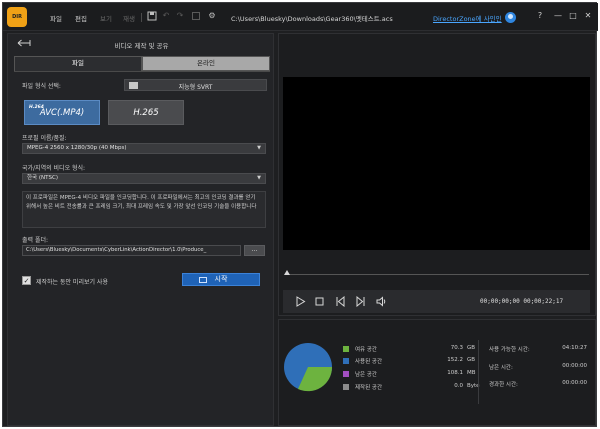 Image resolution: width=600 pixels, height=429 pixels. What do you see at coordinates (381, 301) in the screenshot?
I see `volume-icon` at bounding box center [381, 301].